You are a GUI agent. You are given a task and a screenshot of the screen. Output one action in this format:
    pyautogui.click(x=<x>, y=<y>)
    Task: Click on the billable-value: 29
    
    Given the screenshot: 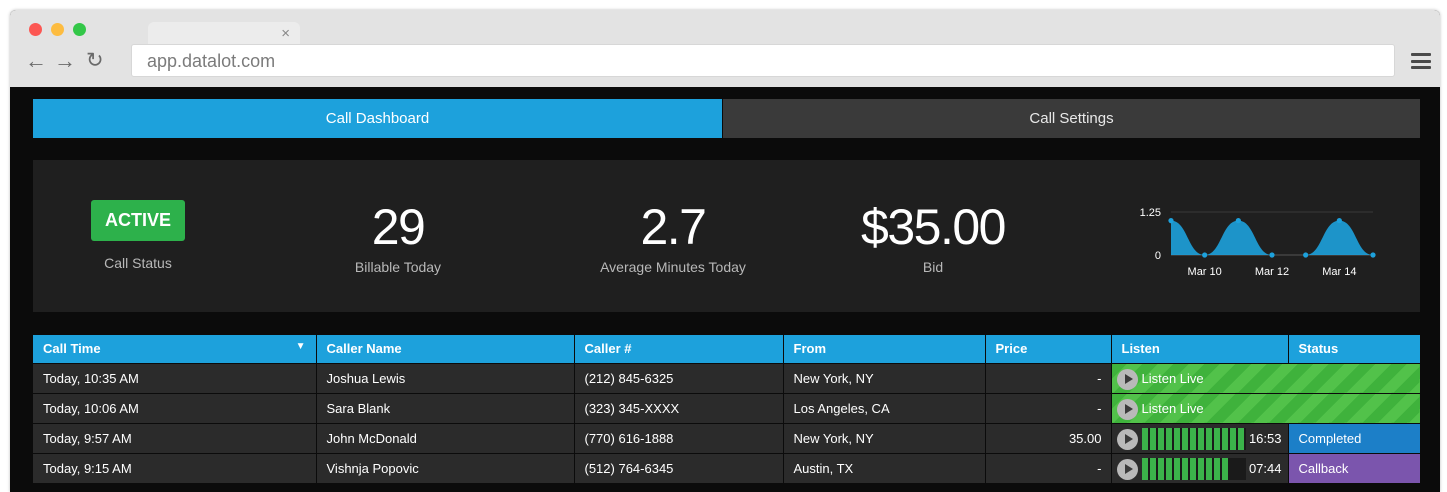 What is the action you would take?
    pyautogui.click(x=398, y=227)
    